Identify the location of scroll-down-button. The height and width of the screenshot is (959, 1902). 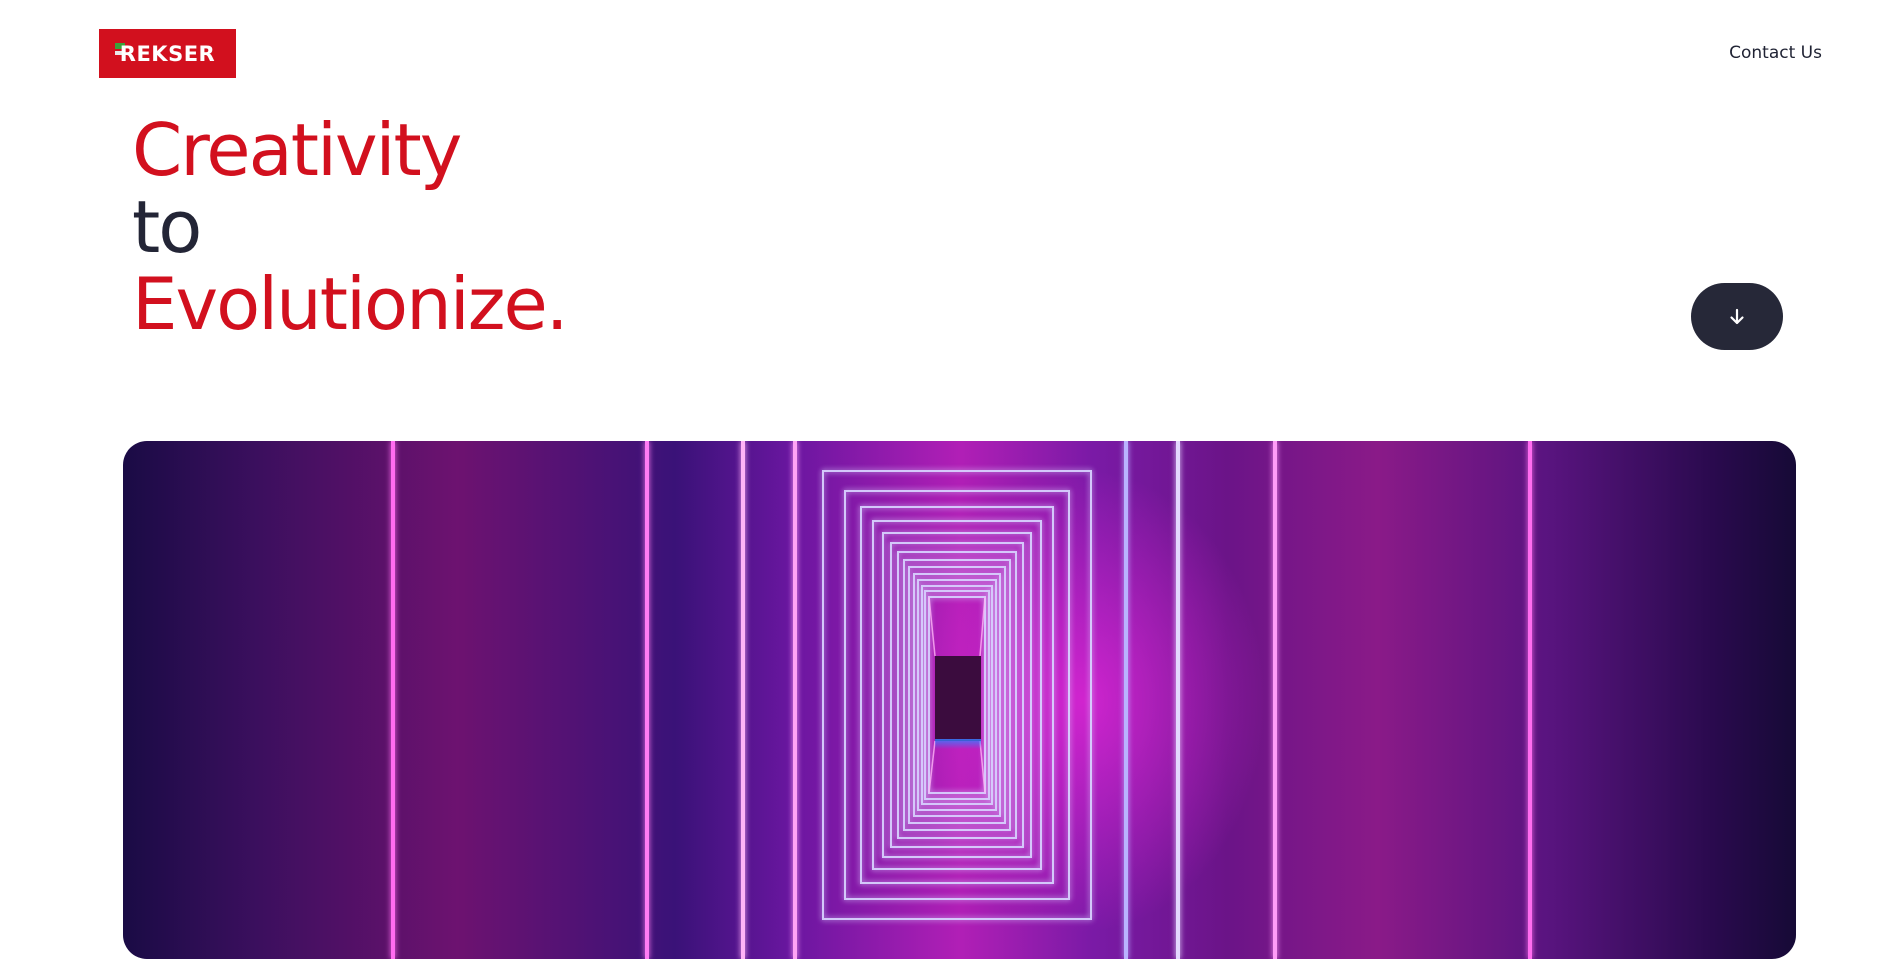
(1737, 316).